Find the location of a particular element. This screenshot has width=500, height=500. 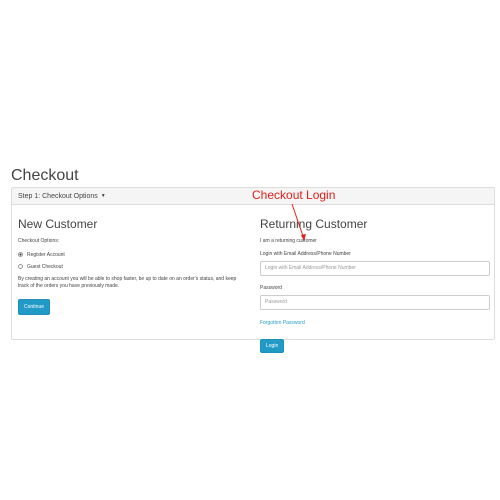

login-button: Login is located at coordinates (272, 346).